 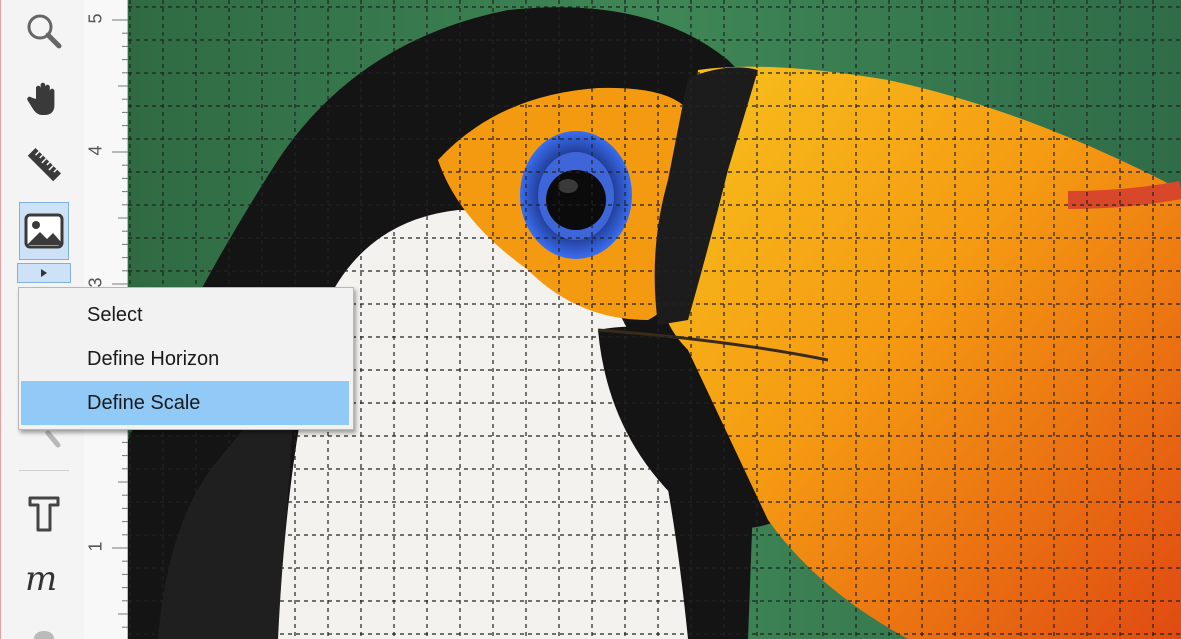 I want to click on menu-item-define-scale: Define Scale, so click(x=185, y=403).